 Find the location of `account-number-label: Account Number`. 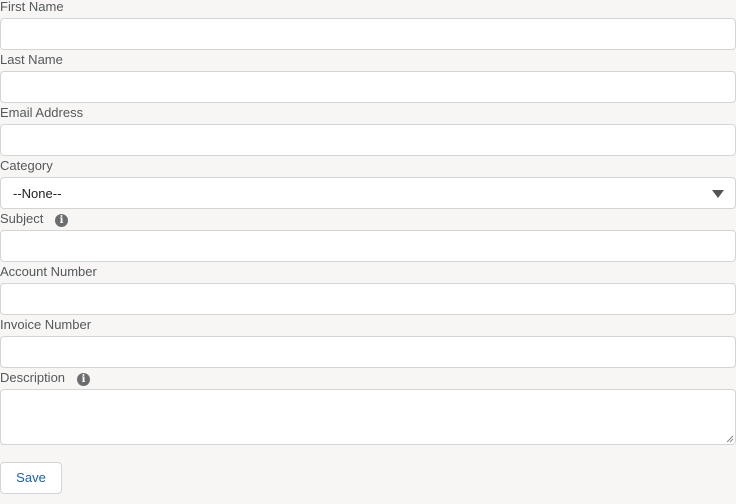

account-number-label: Account Number is located at coordinates (48, 271).